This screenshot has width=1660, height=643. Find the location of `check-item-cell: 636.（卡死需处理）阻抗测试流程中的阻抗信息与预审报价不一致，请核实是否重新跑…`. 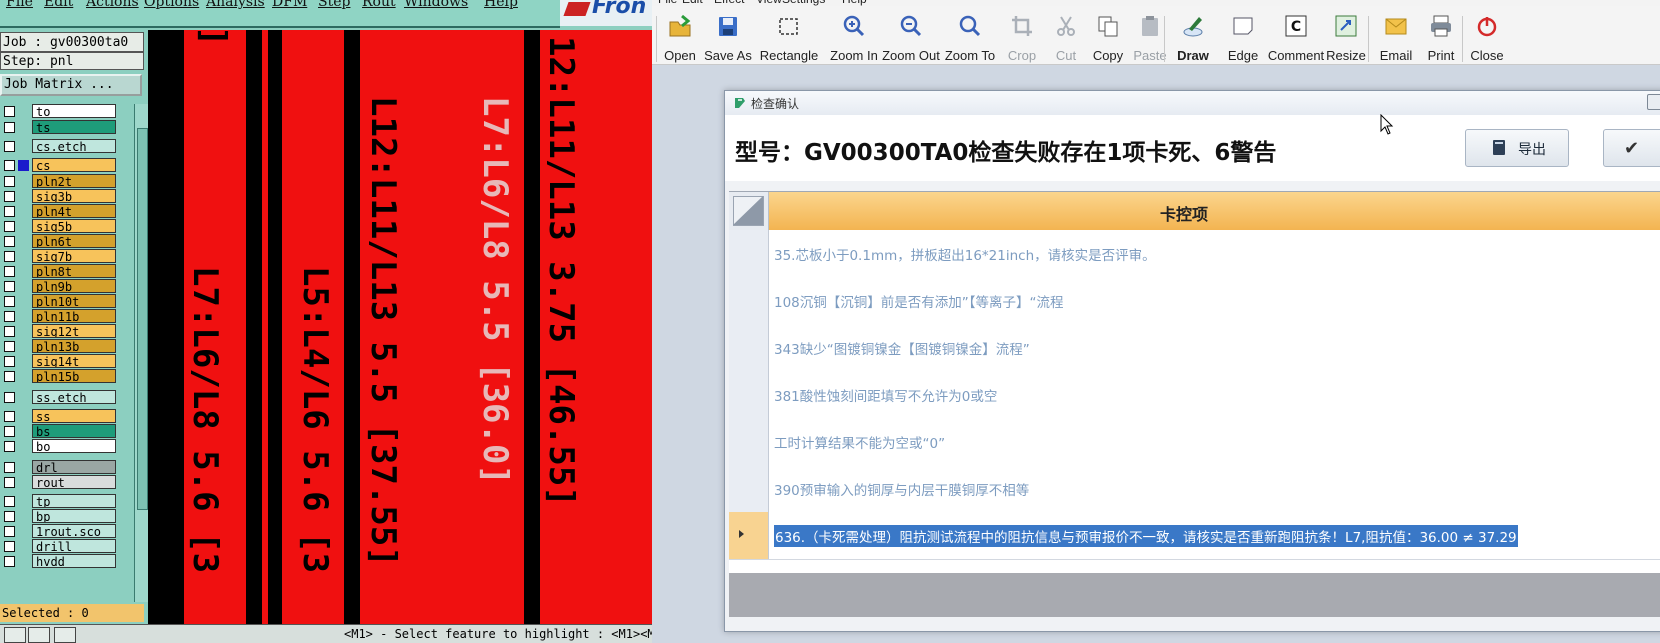

check-item-cell: 636.（卡死需处理）阻抗测试流程中的阻抗信息与预审报价不一致，请核实是否重新跑… is located at coordinates (1146, 536).